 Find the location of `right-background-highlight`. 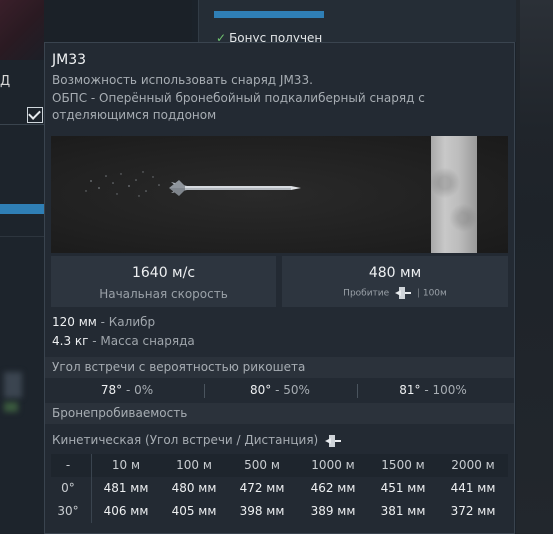

right-background-highlight is located at coordinates (536, 65).